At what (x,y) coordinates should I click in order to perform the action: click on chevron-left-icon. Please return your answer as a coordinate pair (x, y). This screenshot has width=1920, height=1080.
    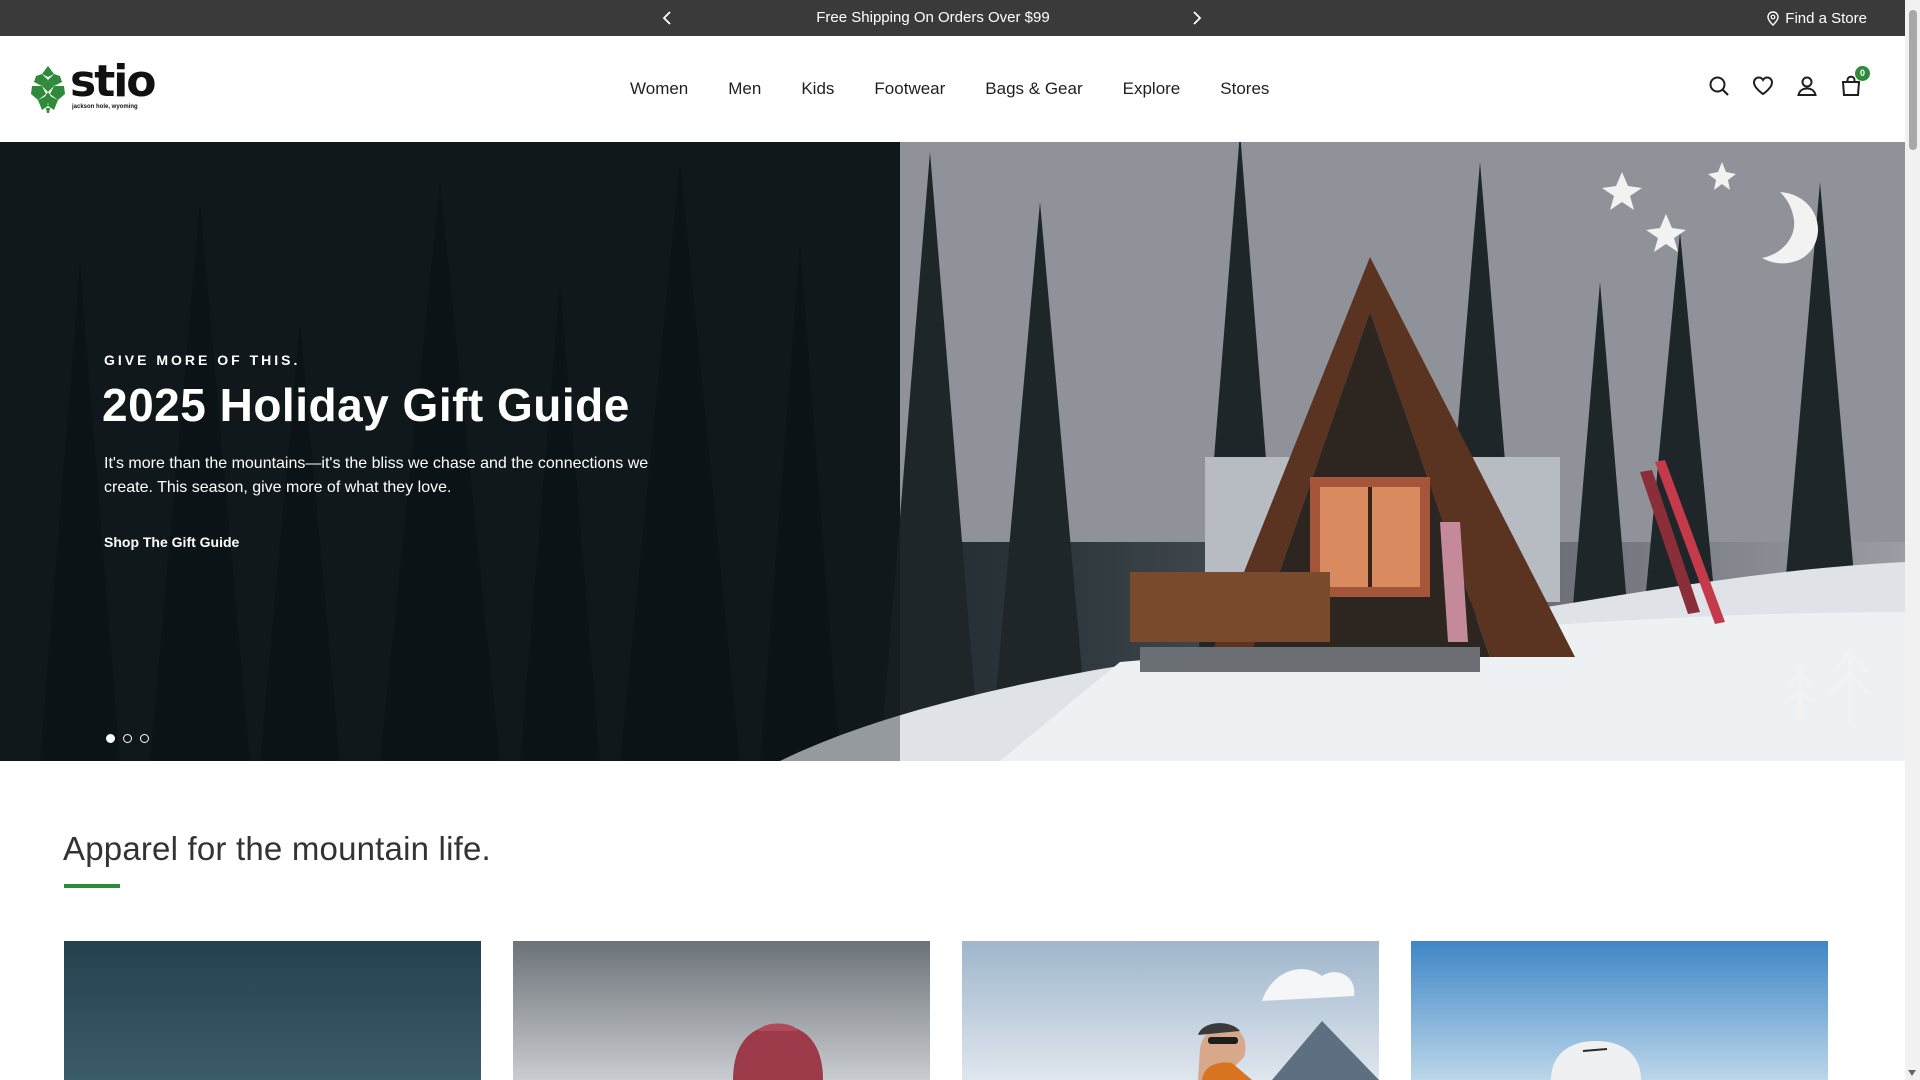
    Looking at the image, I should click on (666, 18).